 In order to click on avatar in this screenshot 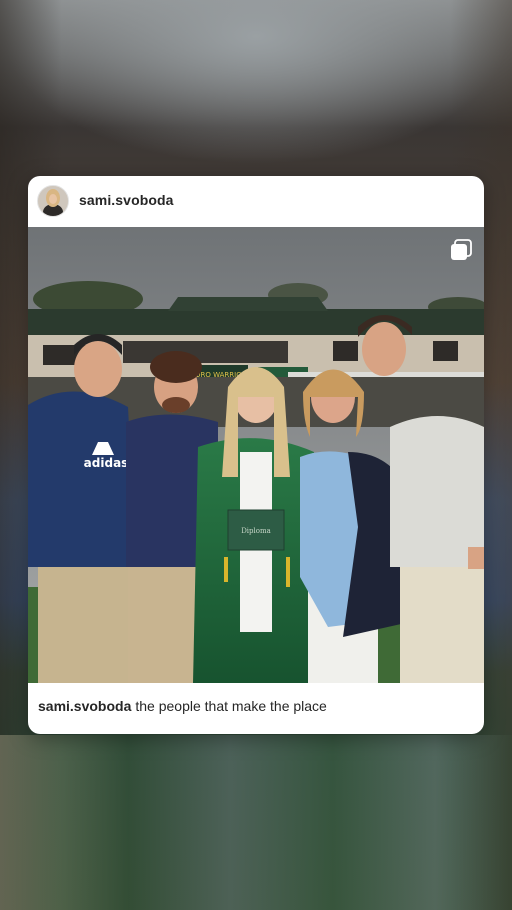, I will do `click(53, 201)`.